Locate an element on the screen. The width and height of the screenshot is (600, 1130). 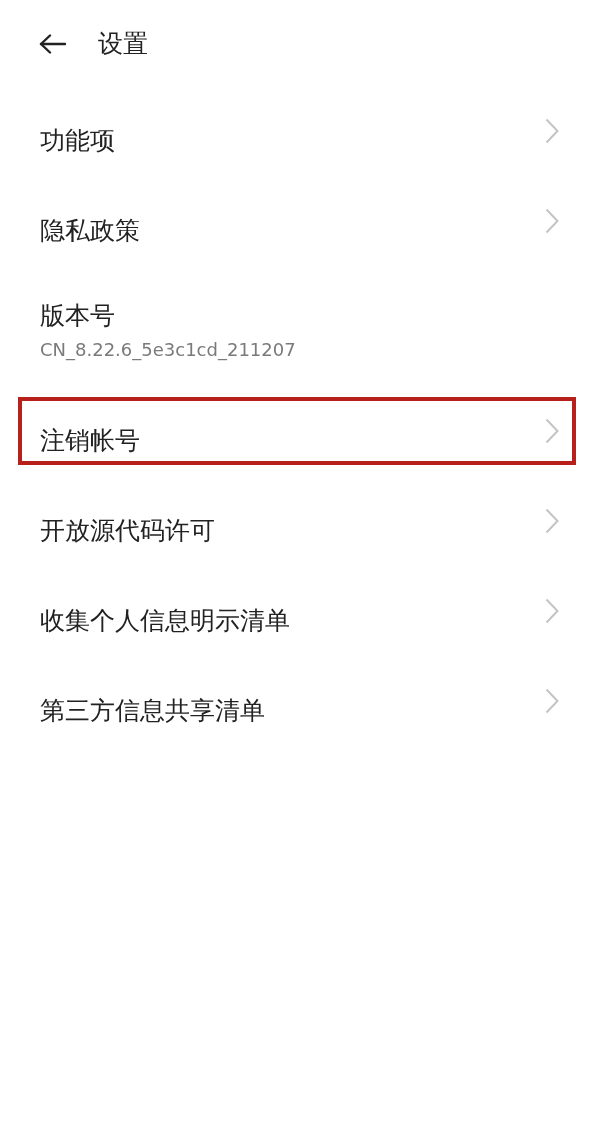
settings-item: 功能项 is located at coordinates (300, 136).